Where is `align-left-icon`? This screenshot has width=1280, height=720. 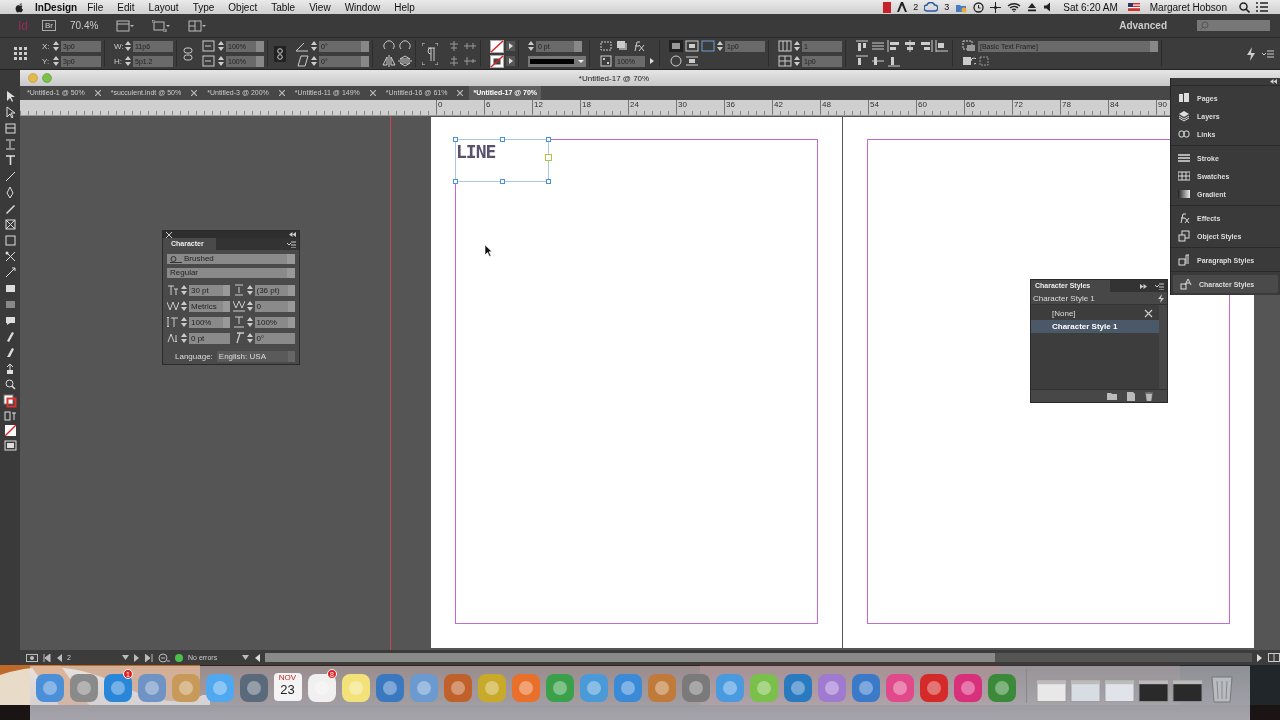 align-left-icon is located at coordinates (894, 46).